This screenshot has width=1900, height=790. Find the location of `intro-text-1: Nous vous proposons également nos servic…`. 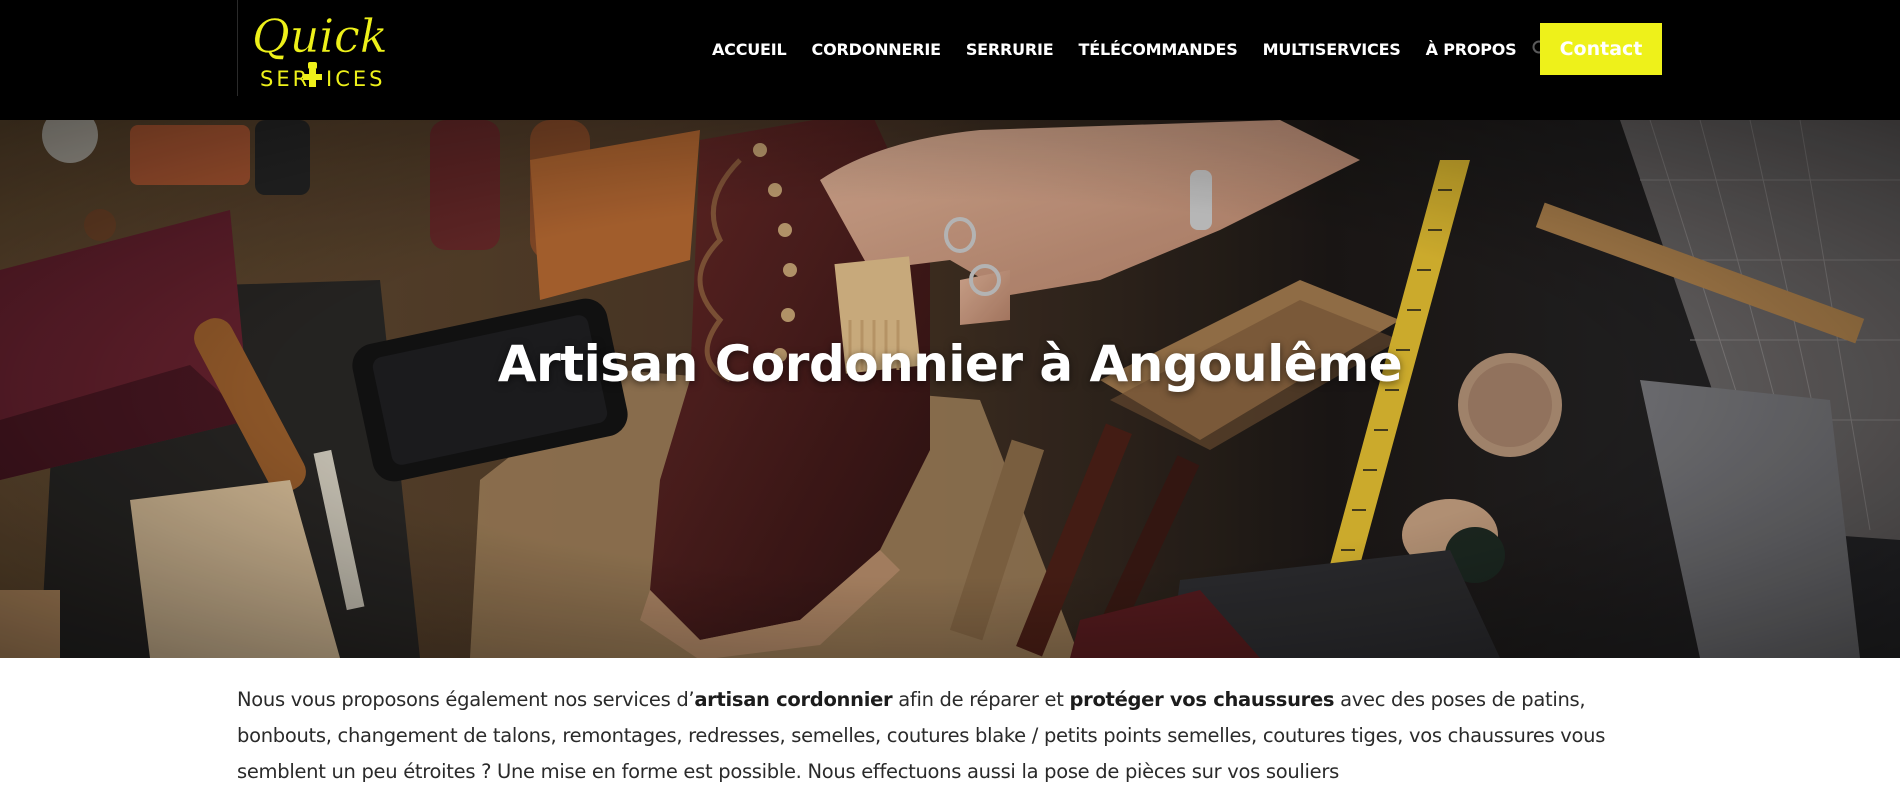

intro-text-1: Nous vous proposons également nos servic… is located at coordinates (466, 699).